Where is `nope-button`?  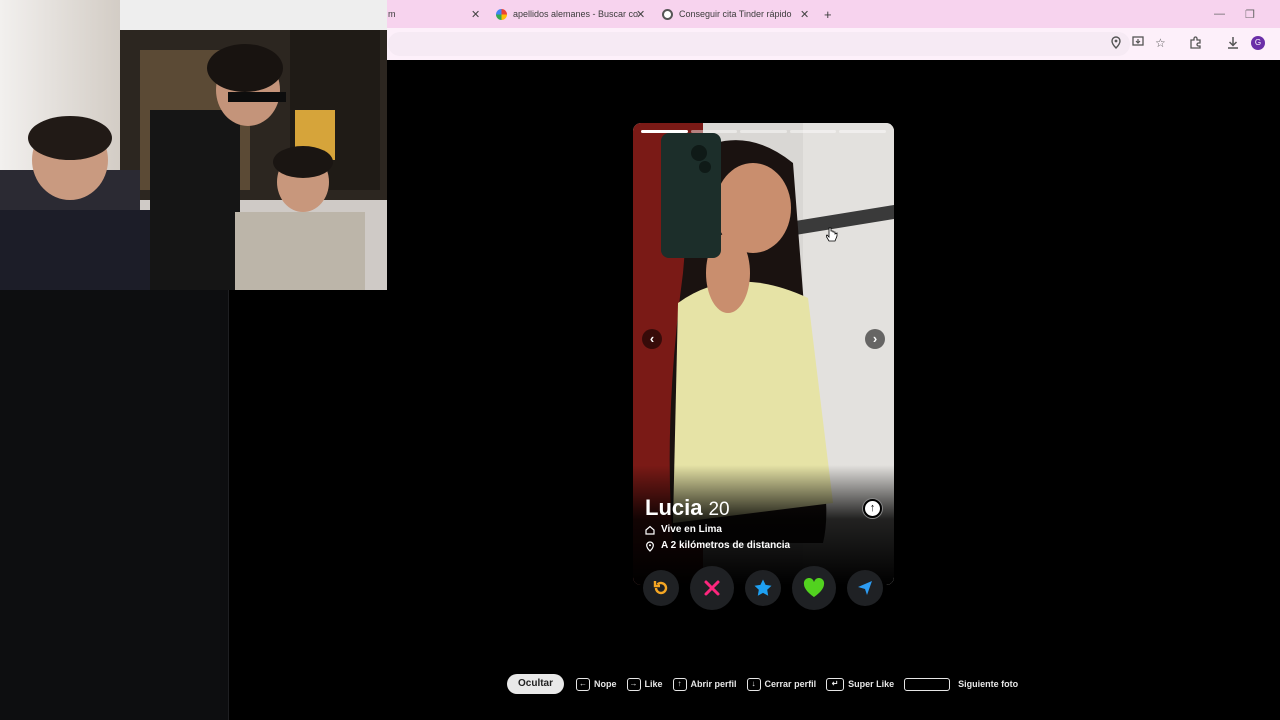
nope-button is located at coordinates (712, 588).